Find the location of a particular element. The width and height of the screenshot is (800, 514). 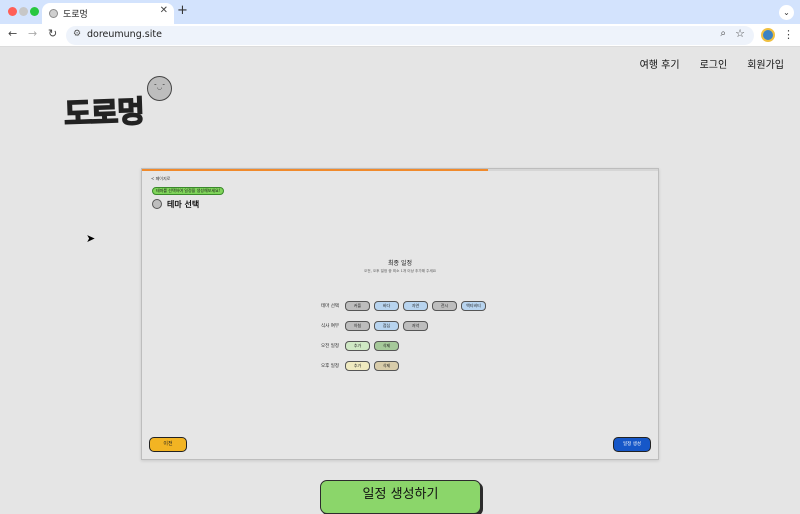

tab-search-button: ⌄ is located at coordinates (786, 12).